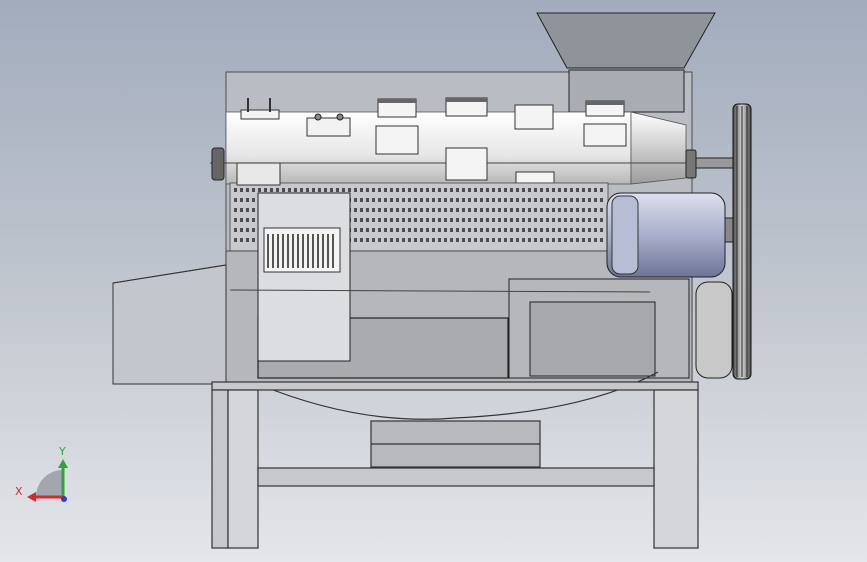  What do you see at coordinates (64, 499) in the screenshot?
I see `z-axis-dot` at bounding box center [64, 499].